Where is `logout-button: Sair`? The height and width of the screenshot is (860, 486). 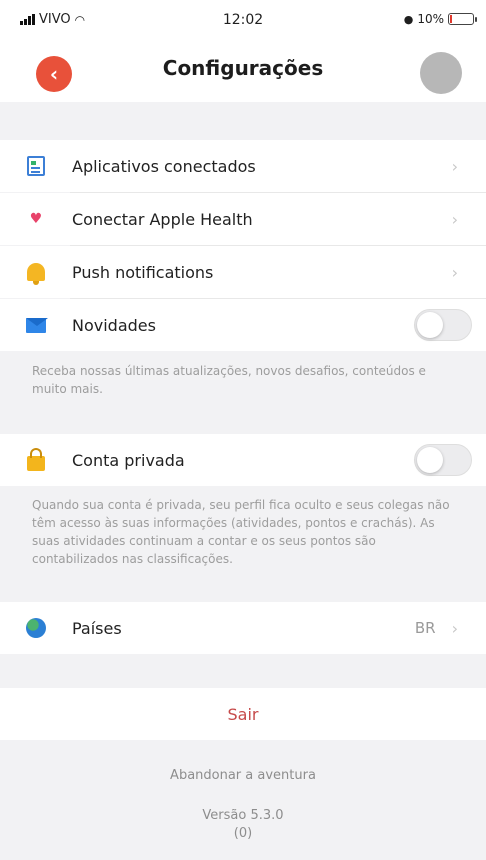
logout-button: Sair is located at coordinates (243, 714).